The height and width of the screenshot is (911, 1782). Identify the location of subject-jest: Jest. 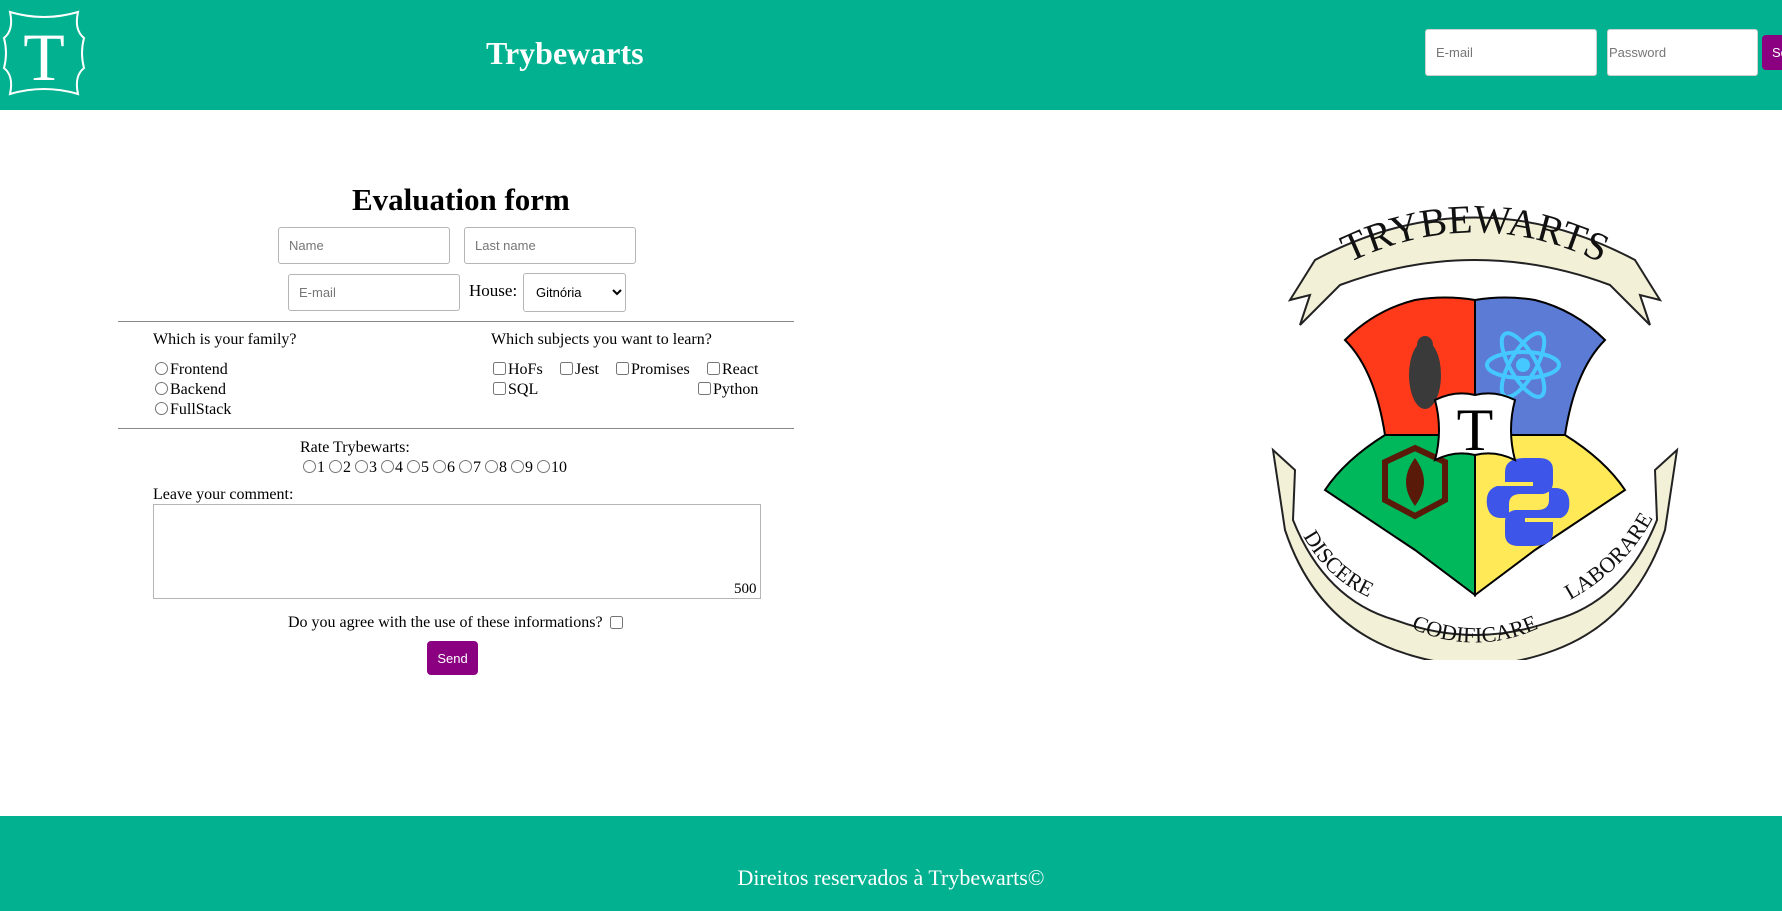
(579, 370).